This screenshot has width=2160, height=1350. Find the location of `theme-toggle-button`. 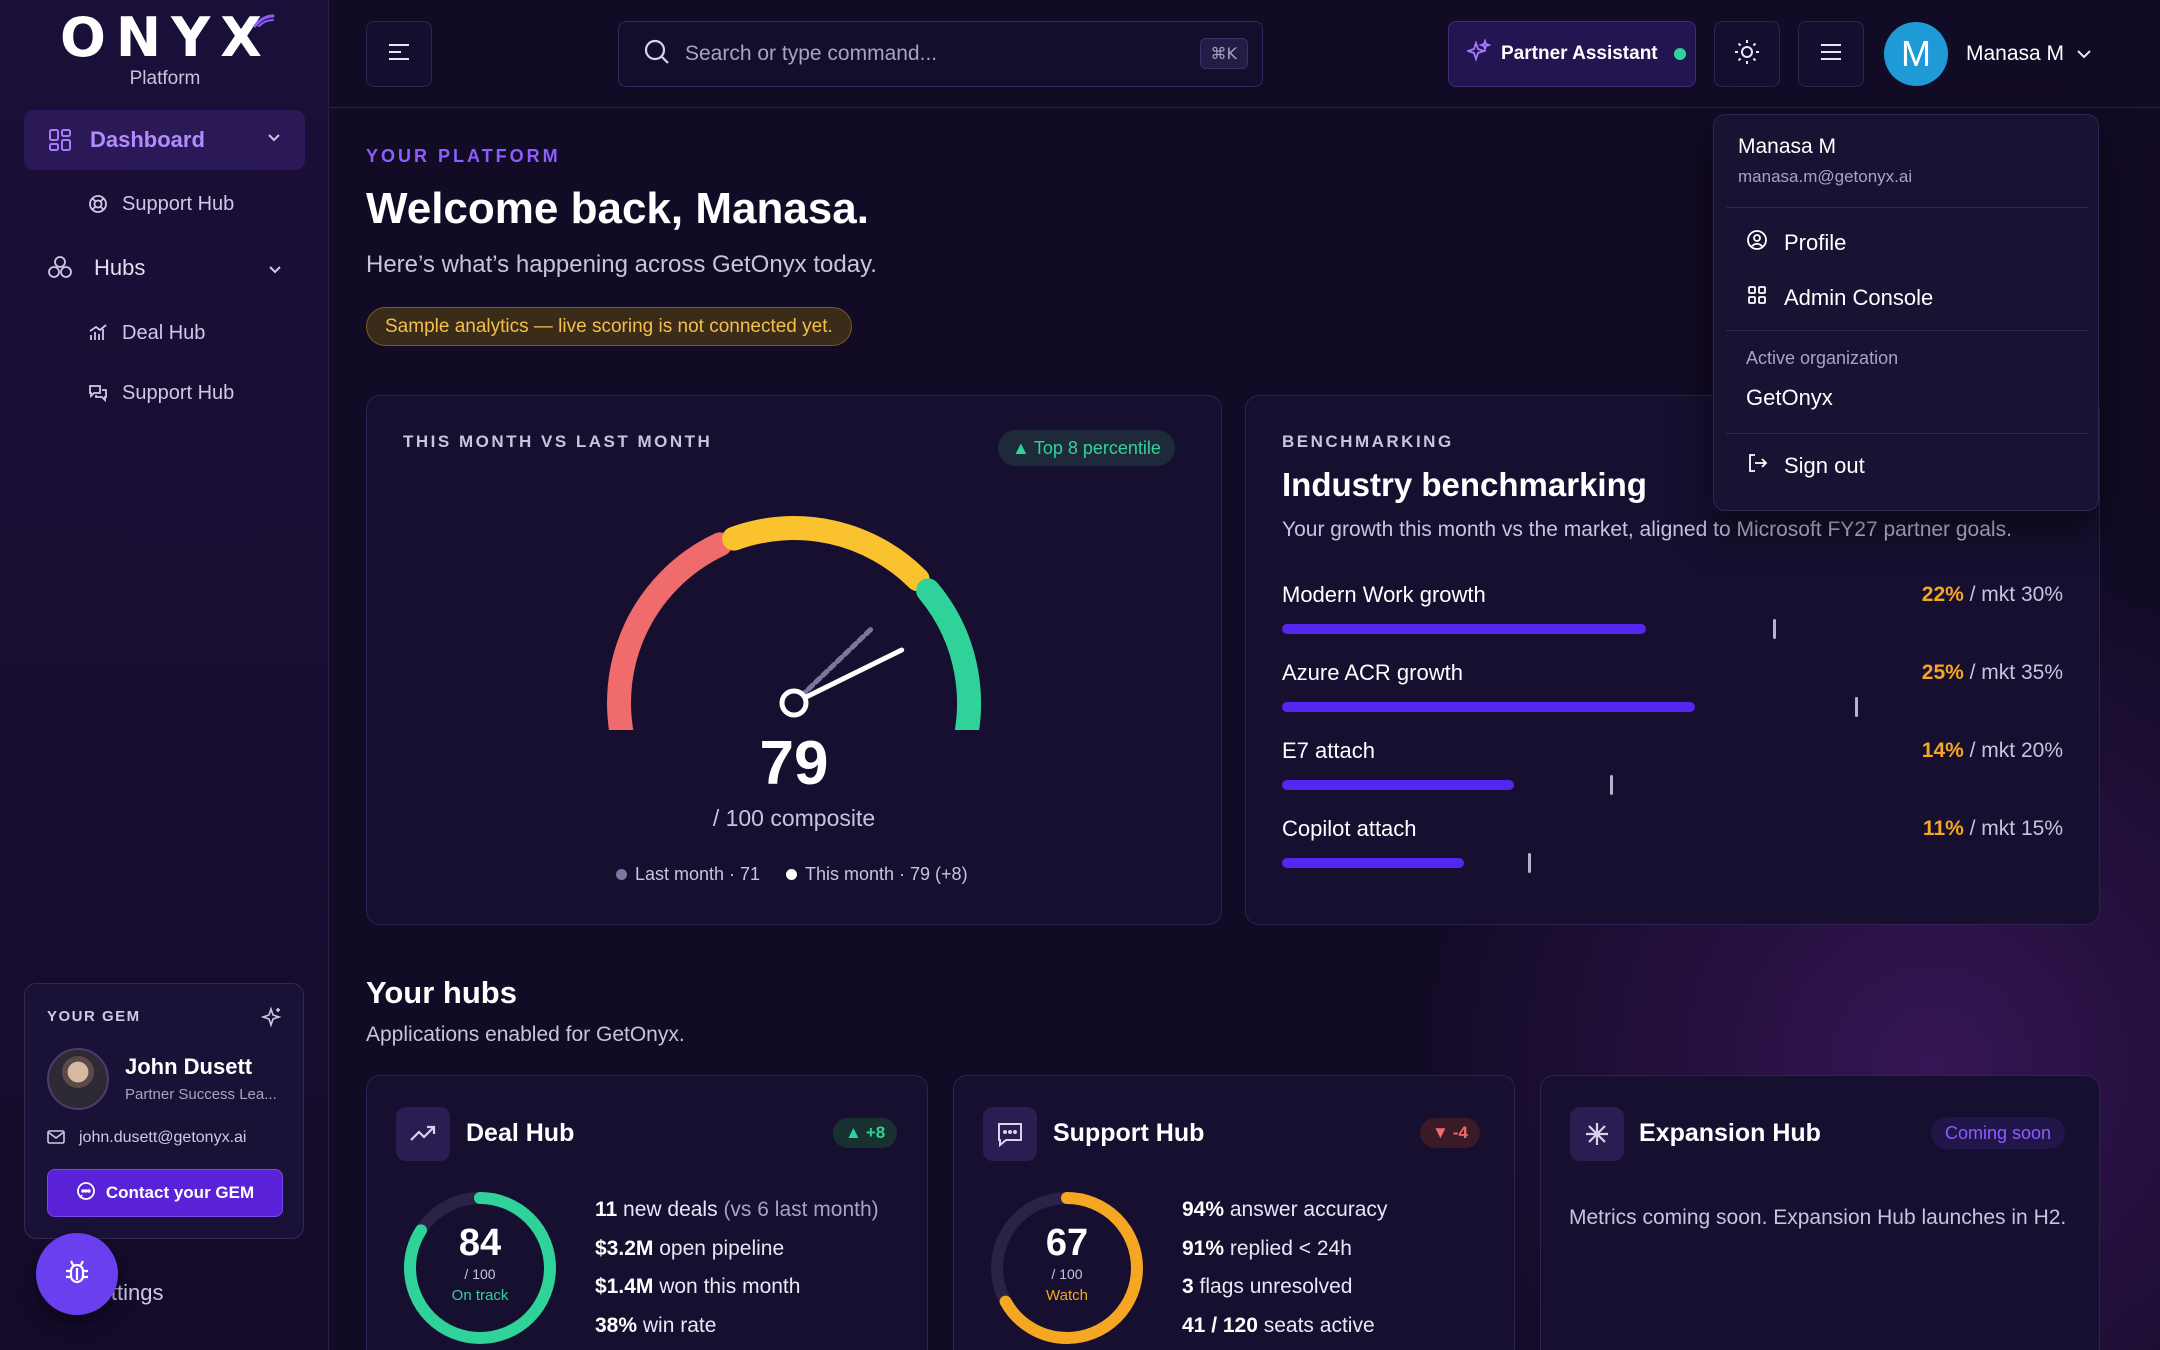

theme-toggle-button is located at coordinates (1747, 54).